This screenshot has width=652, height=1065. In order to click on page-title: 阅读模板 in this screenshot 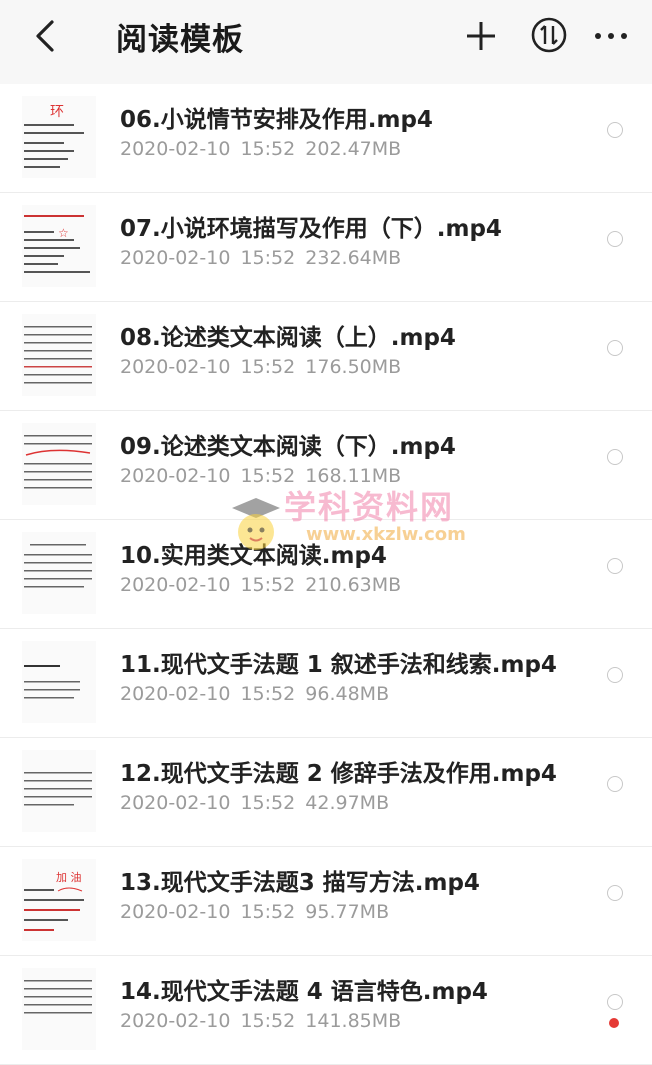, I will do `click(180, 40)`.